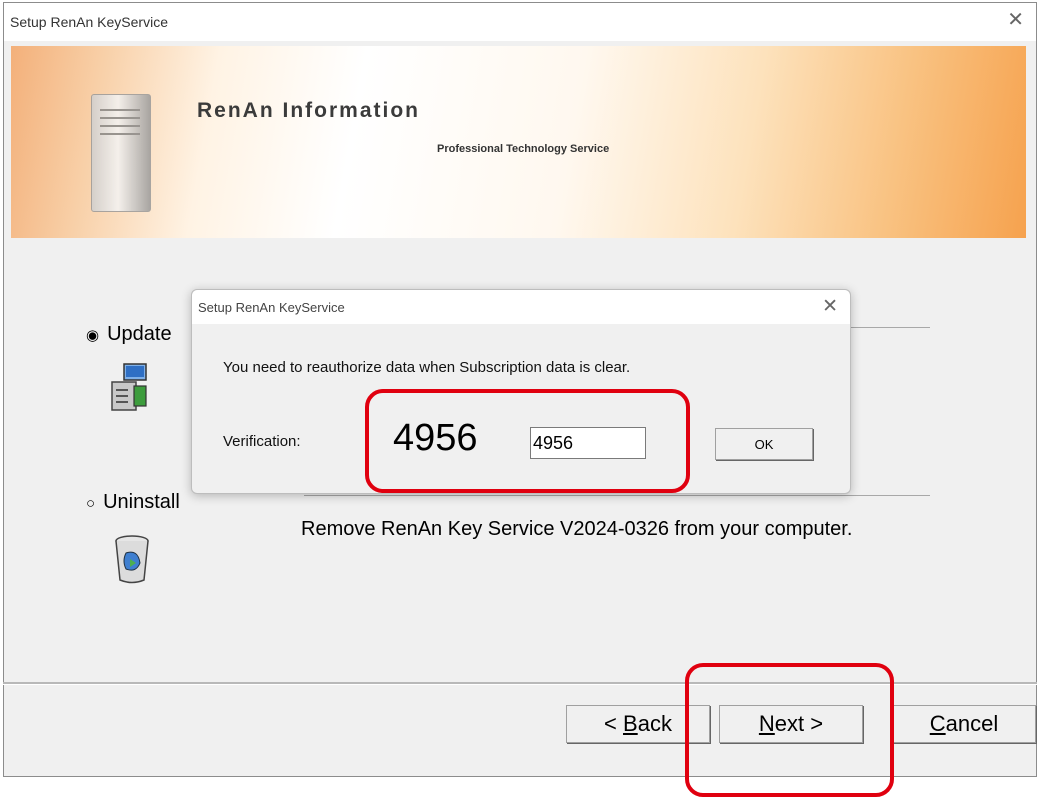  What do you see at coordinates (1015, 20) in the screenshot?
I see `close-icon: ✕` at bounding box center [1015, 20].